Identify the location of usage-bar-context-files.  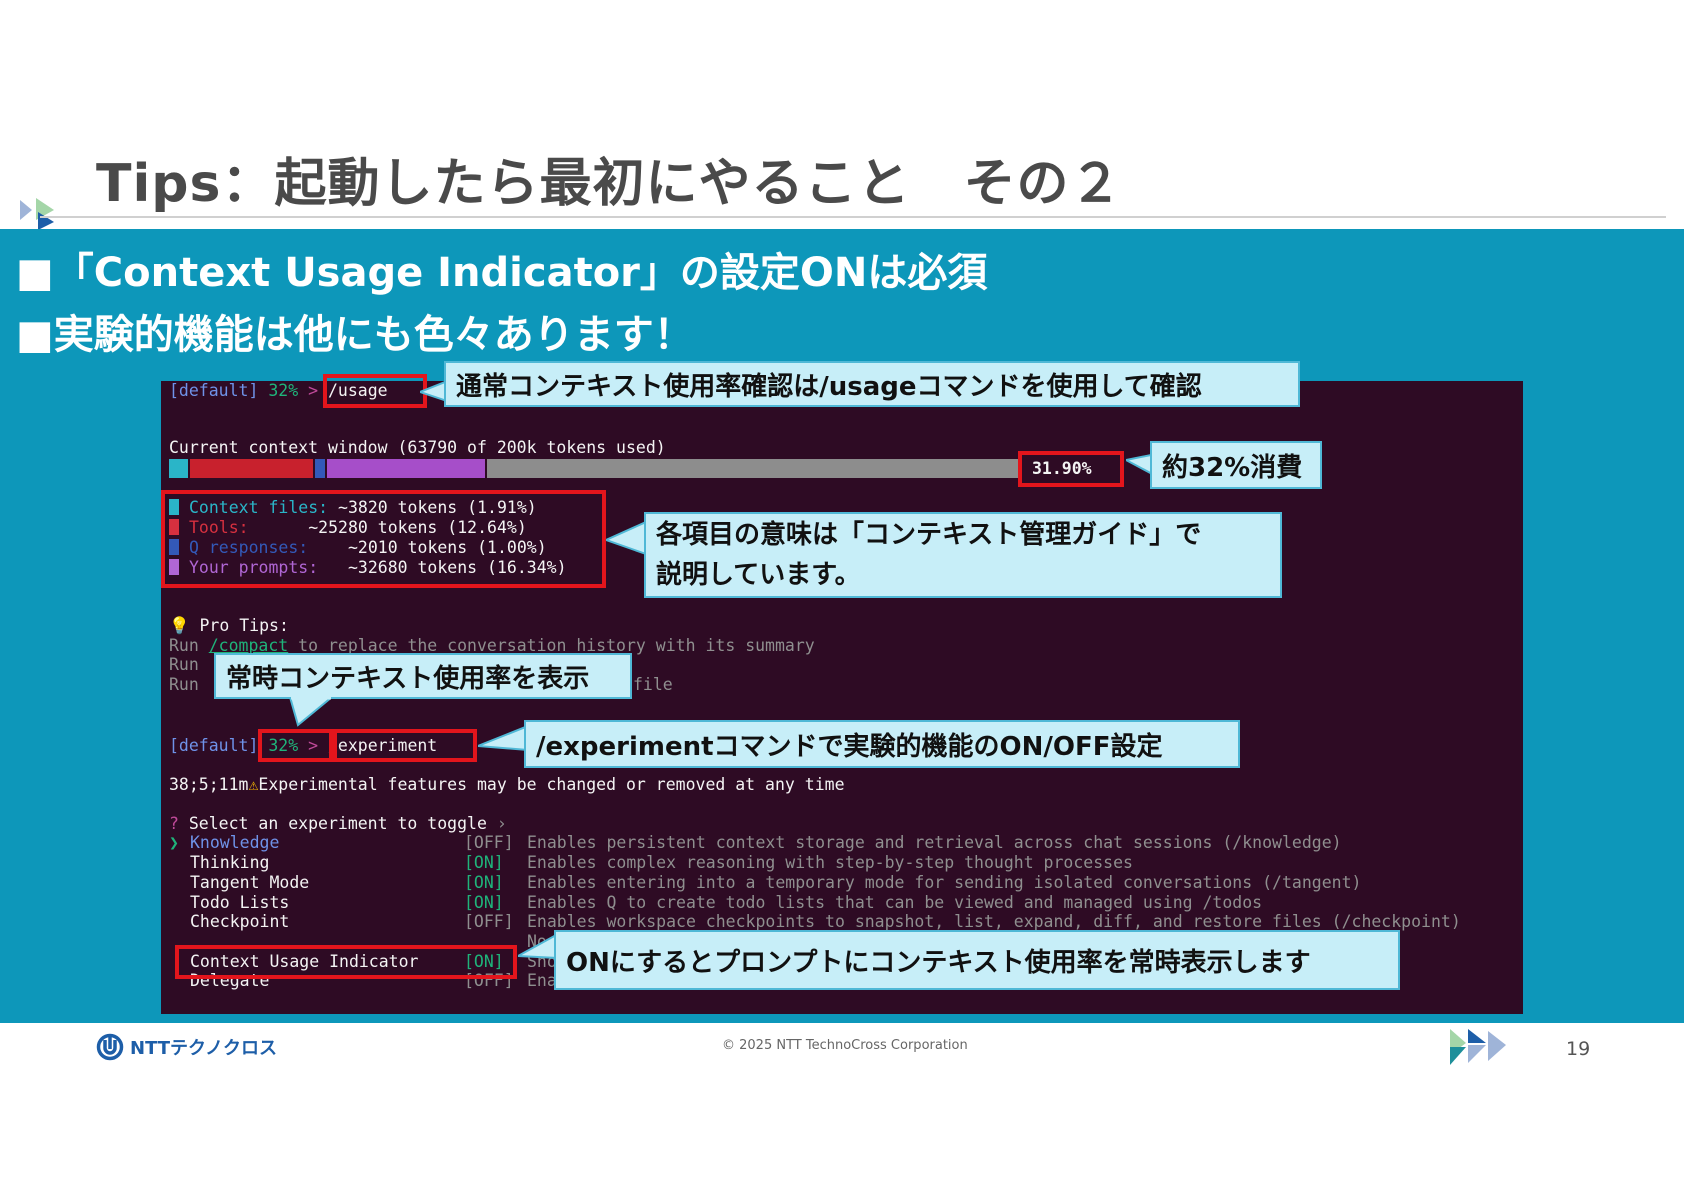
(178, 468).